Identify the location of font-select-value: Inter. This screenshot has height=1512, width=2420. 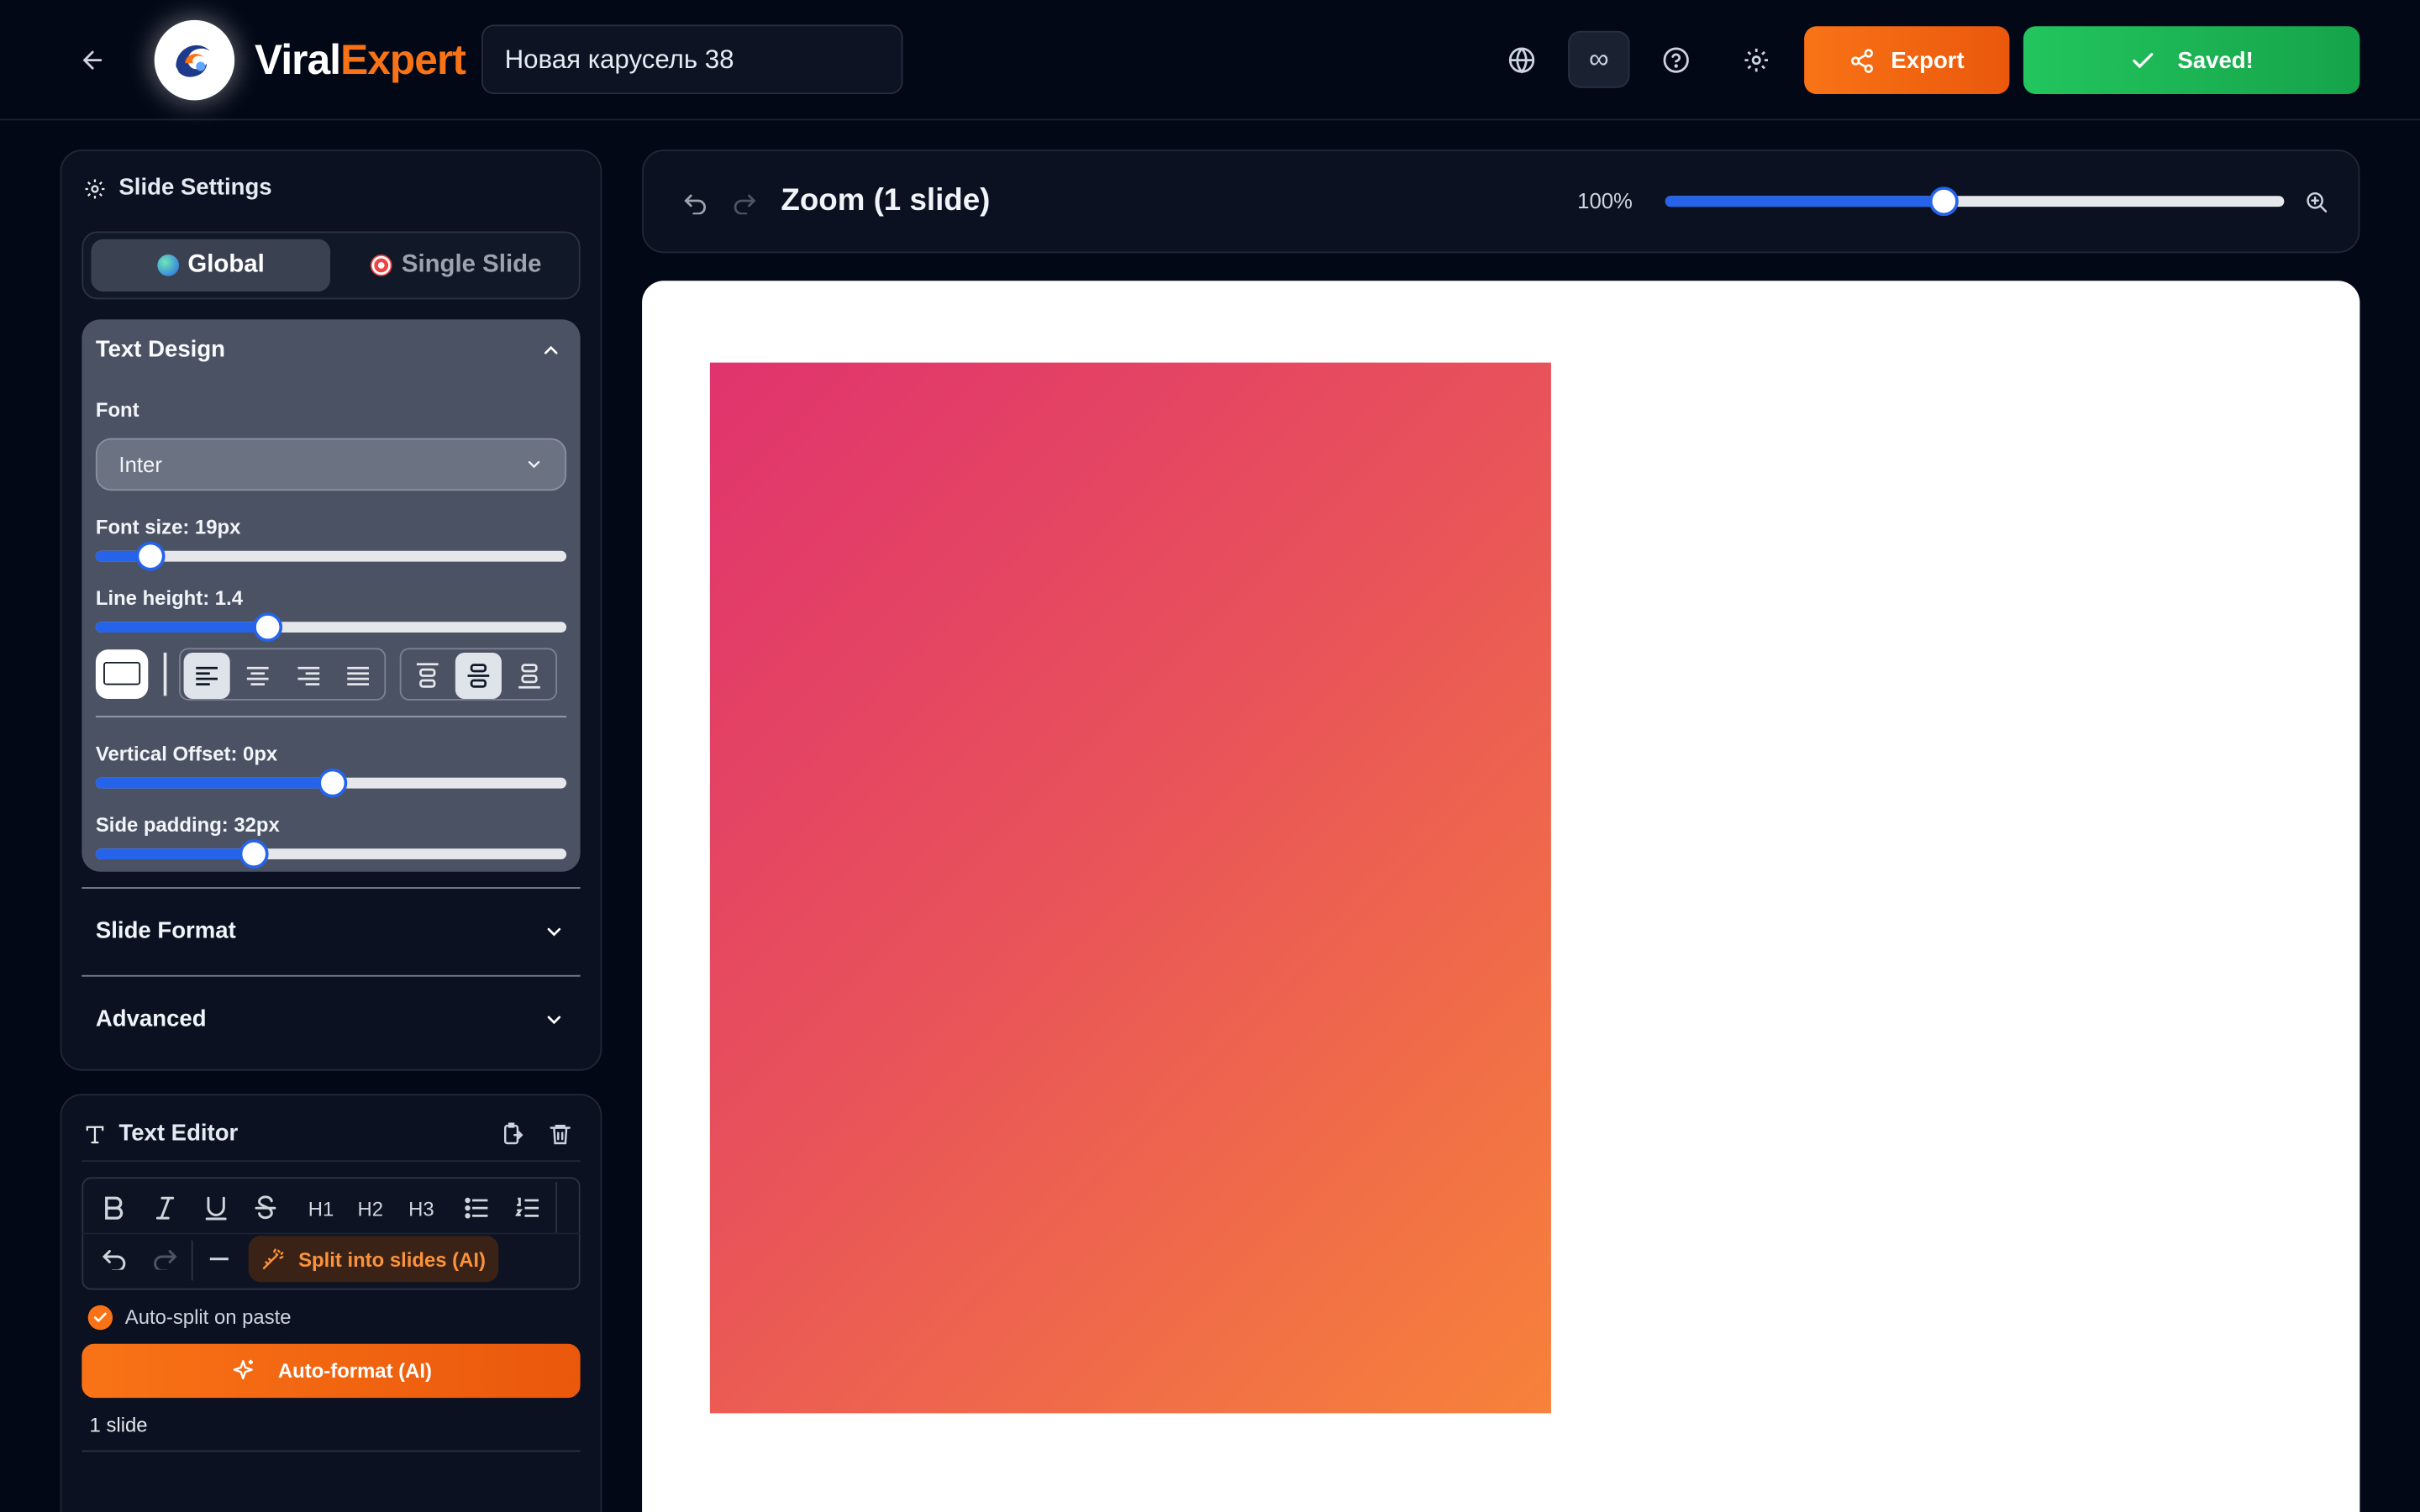
(140, 464).